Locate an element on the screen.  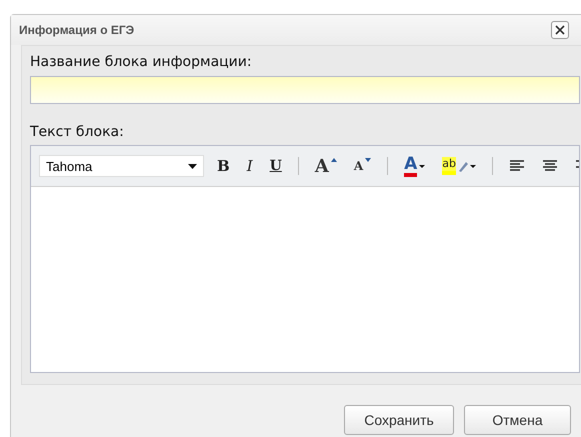
underline-button: U is located at coordinates (276, 166).